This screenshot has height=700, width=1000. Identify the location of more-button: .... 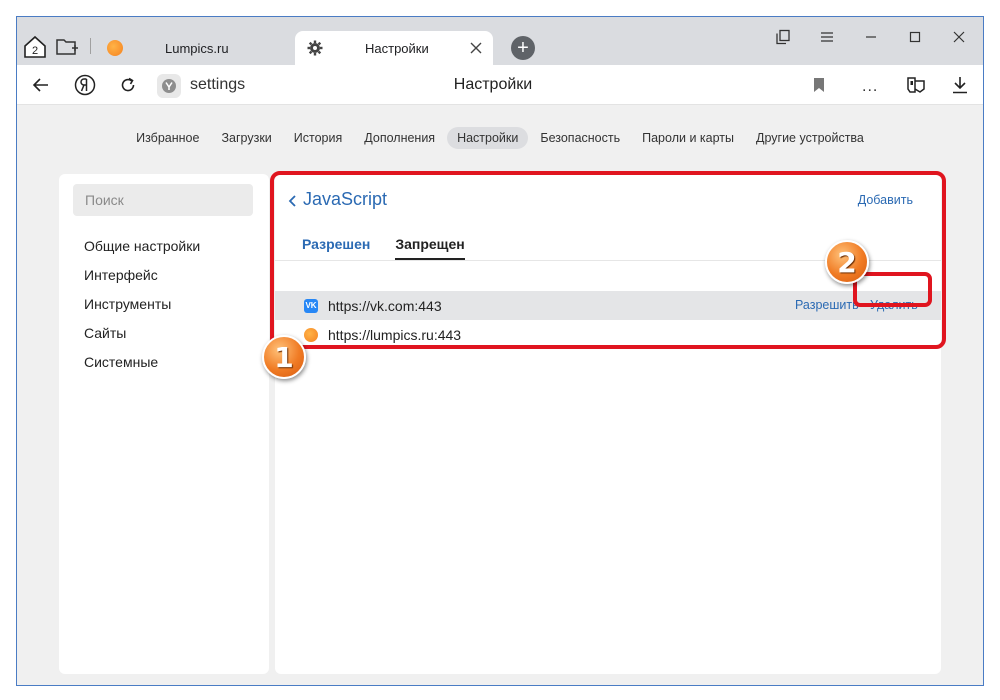
(870, 87).